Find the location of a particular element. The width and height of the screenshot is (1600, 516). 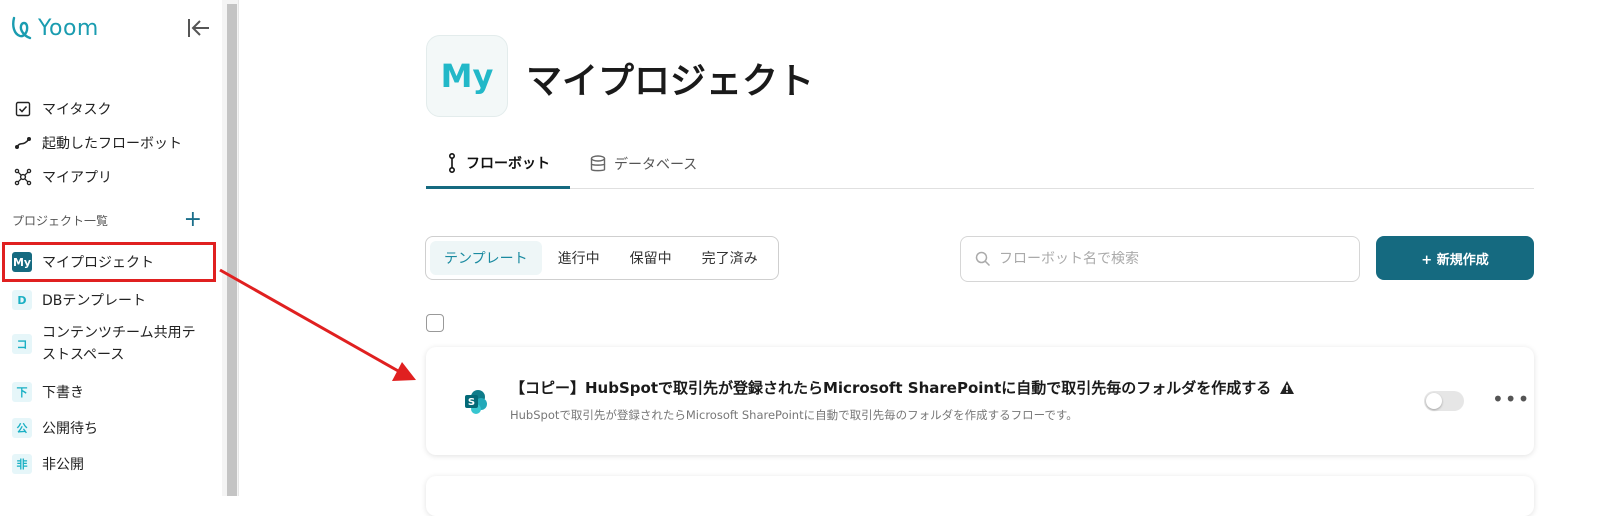

collapse-left-icon is located at coordinates (198, 28).